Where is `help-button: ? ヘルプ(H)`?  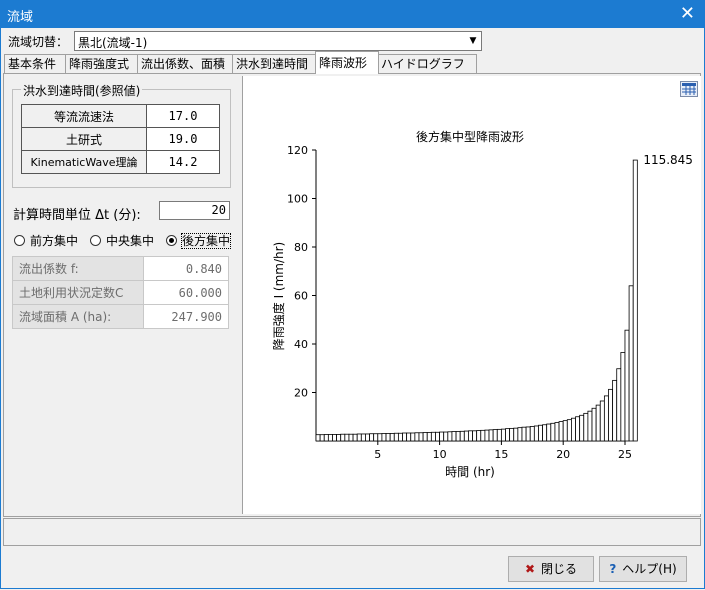
help-button: ? ヘルプ(H) is located at coordinates (643, 569).